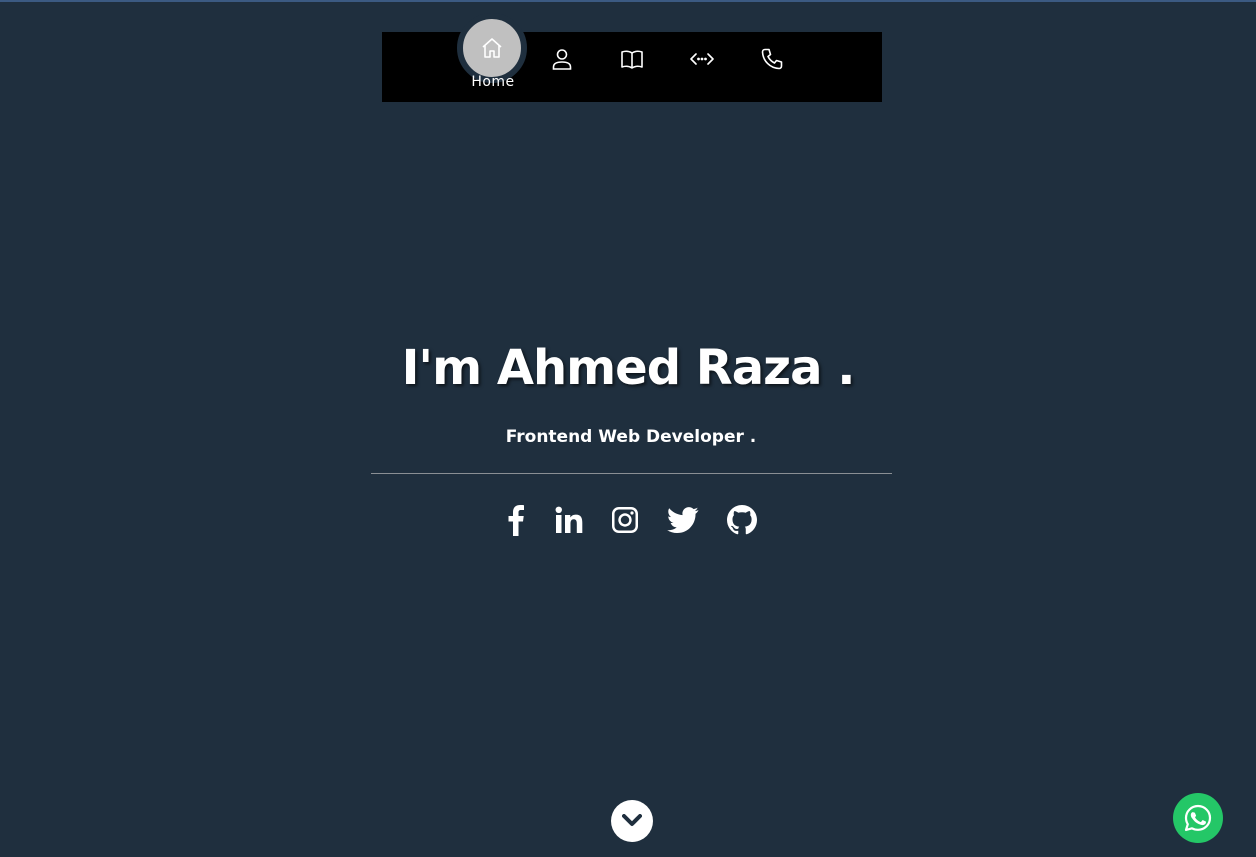 This screenshot has width=1256, height=857. I want to click on home-icon, so click(492, 48).